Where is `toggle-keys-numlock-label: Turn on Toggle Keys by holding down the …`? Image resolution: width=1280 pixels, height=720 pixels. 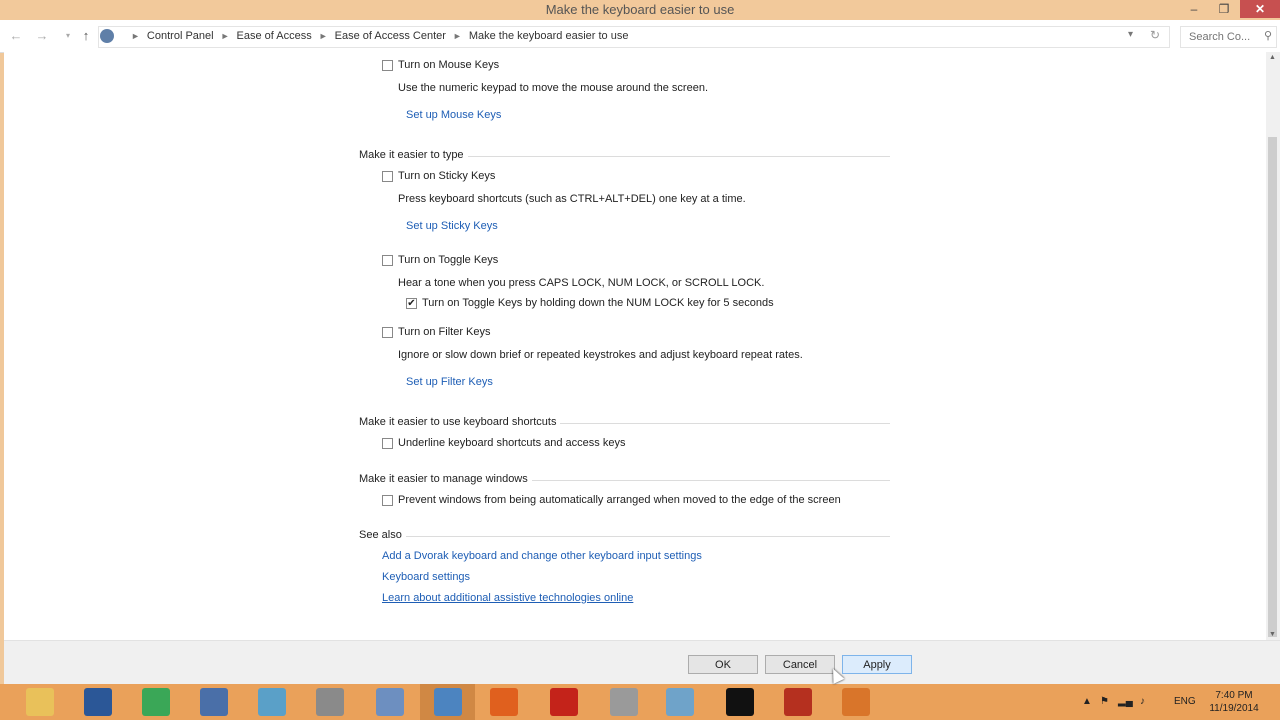
toggle-keys-numlock-label: Turn on Toggle Keys by holding down the … is located at coordinates (598, 303).